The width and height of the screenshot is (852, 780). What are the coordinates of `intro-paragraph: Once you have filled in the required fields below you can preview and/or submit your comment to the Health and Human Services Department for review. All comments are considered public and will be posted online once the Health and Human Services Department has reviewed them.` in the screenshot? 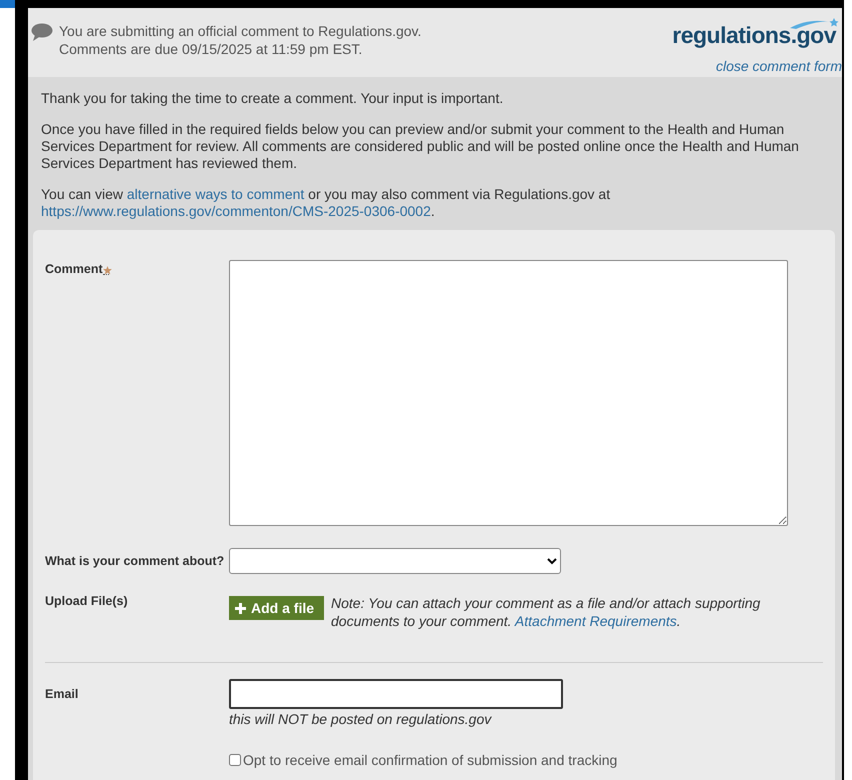 It's located at (420, 146).